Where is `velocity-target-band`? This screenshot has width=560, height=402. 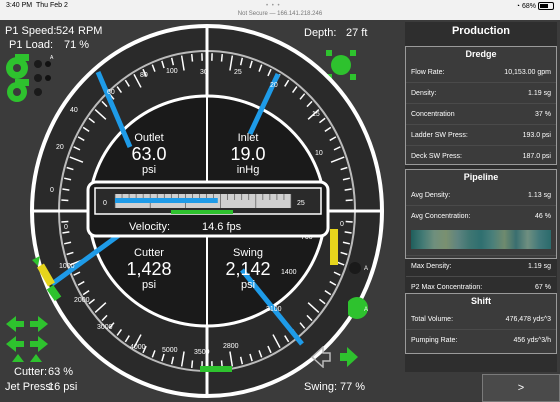 velocity-target-band is located at coordinates (202, 212).